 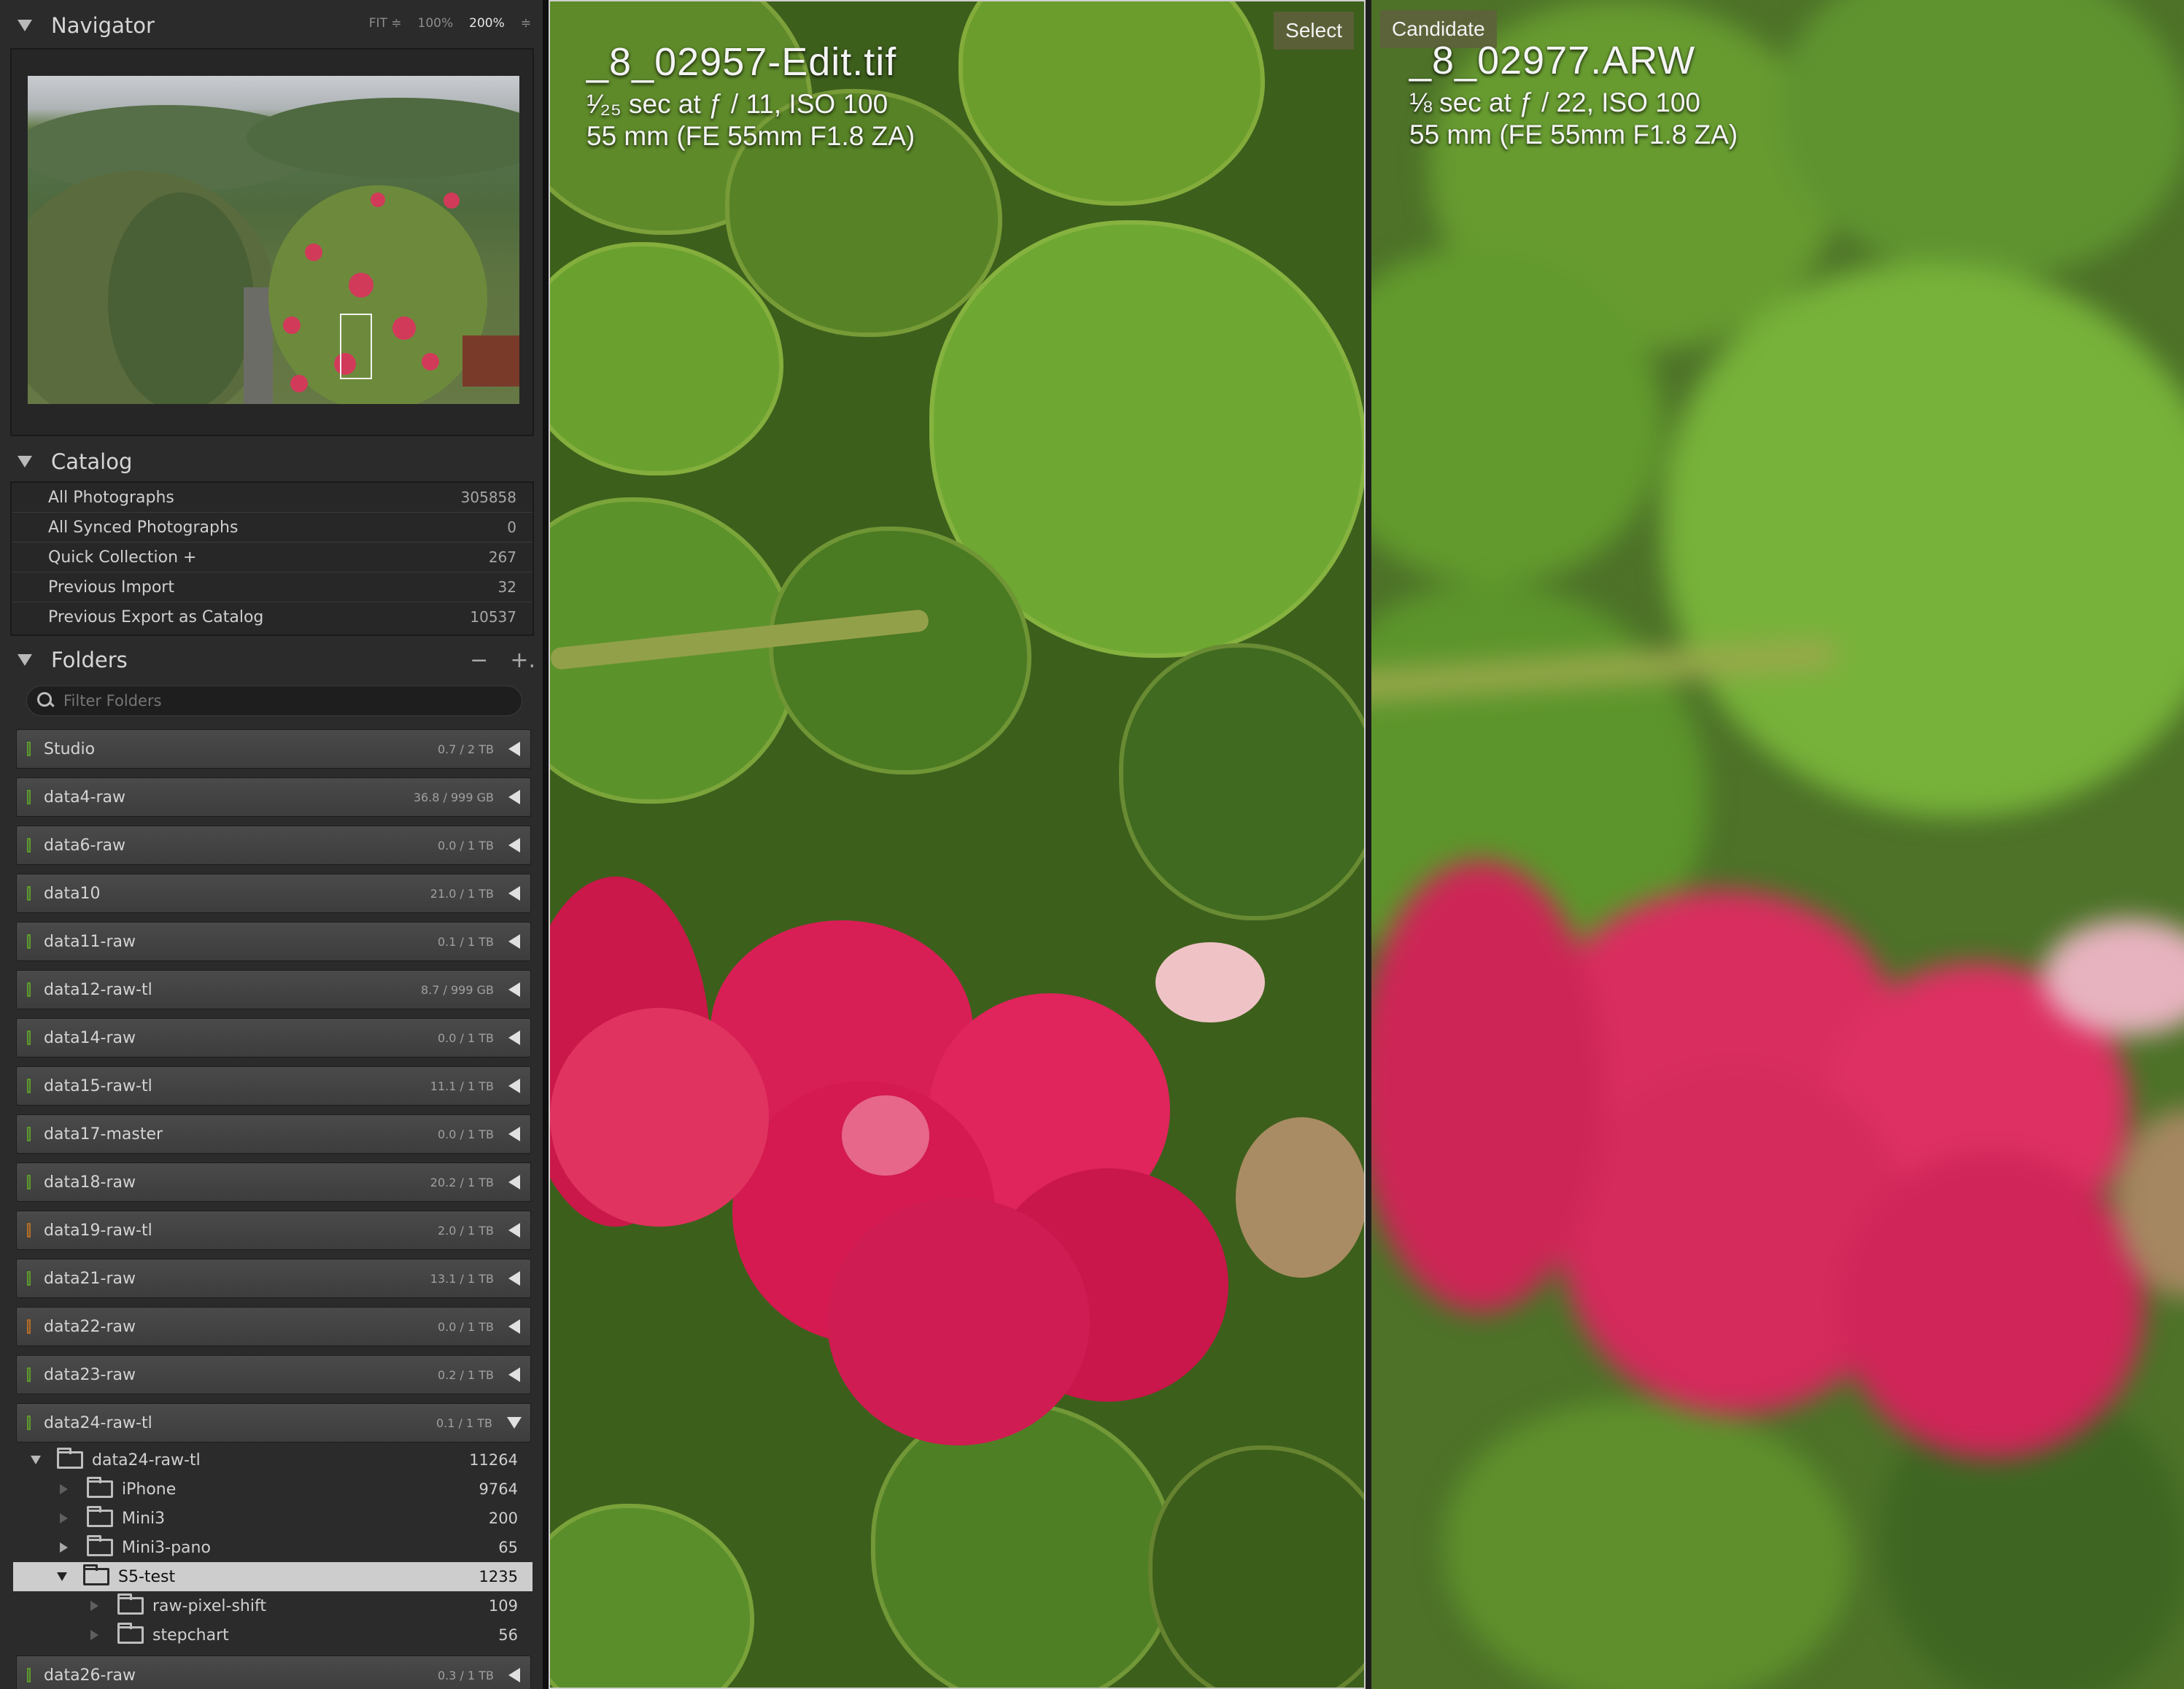 What do you see at coordinates (514, 1423) in the screenshot?
I see `expand-arrow-icon` at bounding box center [514, 1423].